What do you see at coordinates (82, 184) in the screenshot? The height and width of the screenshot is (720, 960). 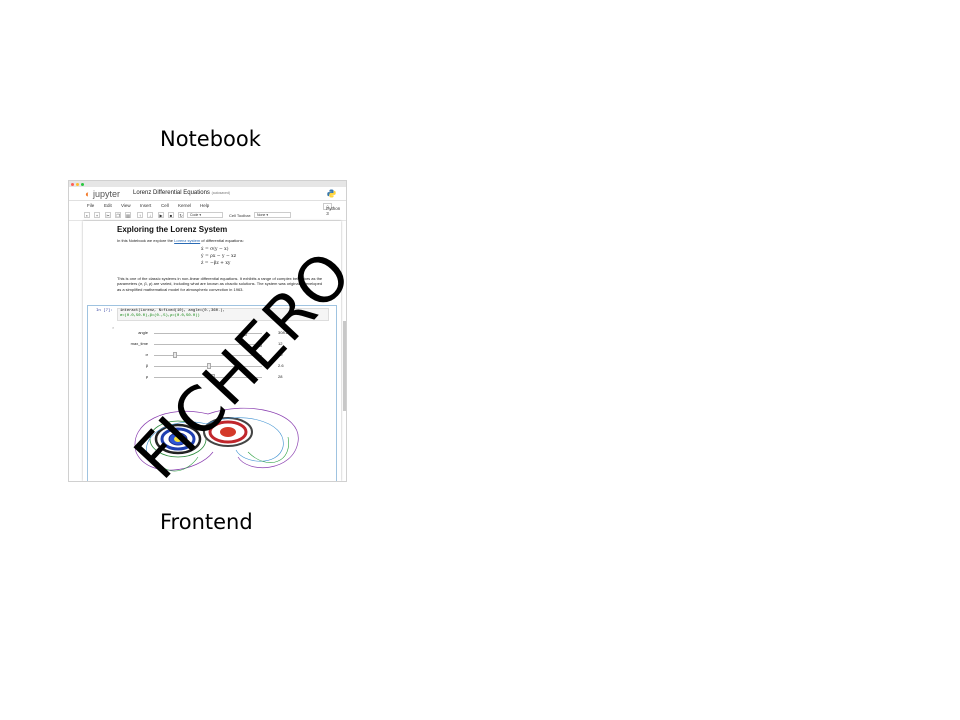 I see `maximize-window-icon` at bounding box center [82, 184].